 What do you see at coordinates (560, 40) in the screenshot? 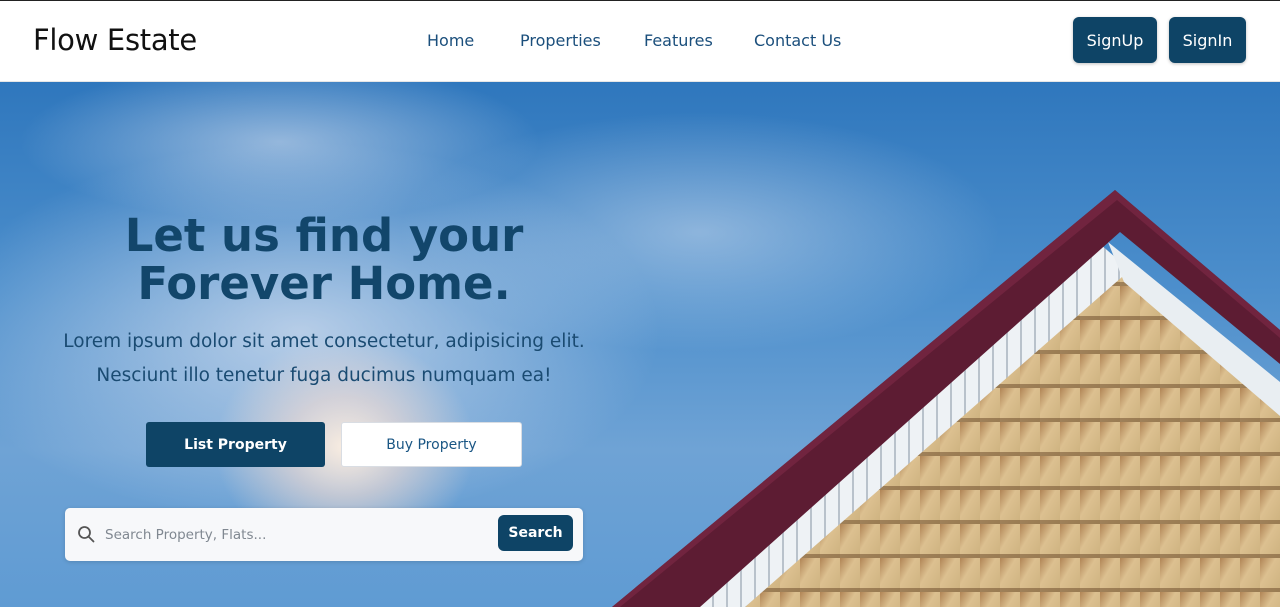
I see `nav-properties: Properties` at bounding box center [560, 40].